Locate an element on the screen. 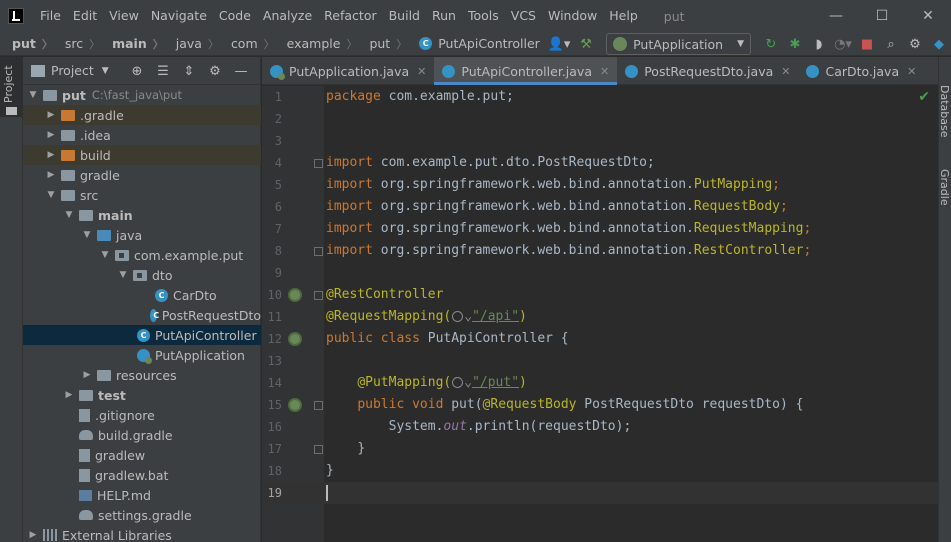  menu-code: Code is located at coordinates (235, 16).